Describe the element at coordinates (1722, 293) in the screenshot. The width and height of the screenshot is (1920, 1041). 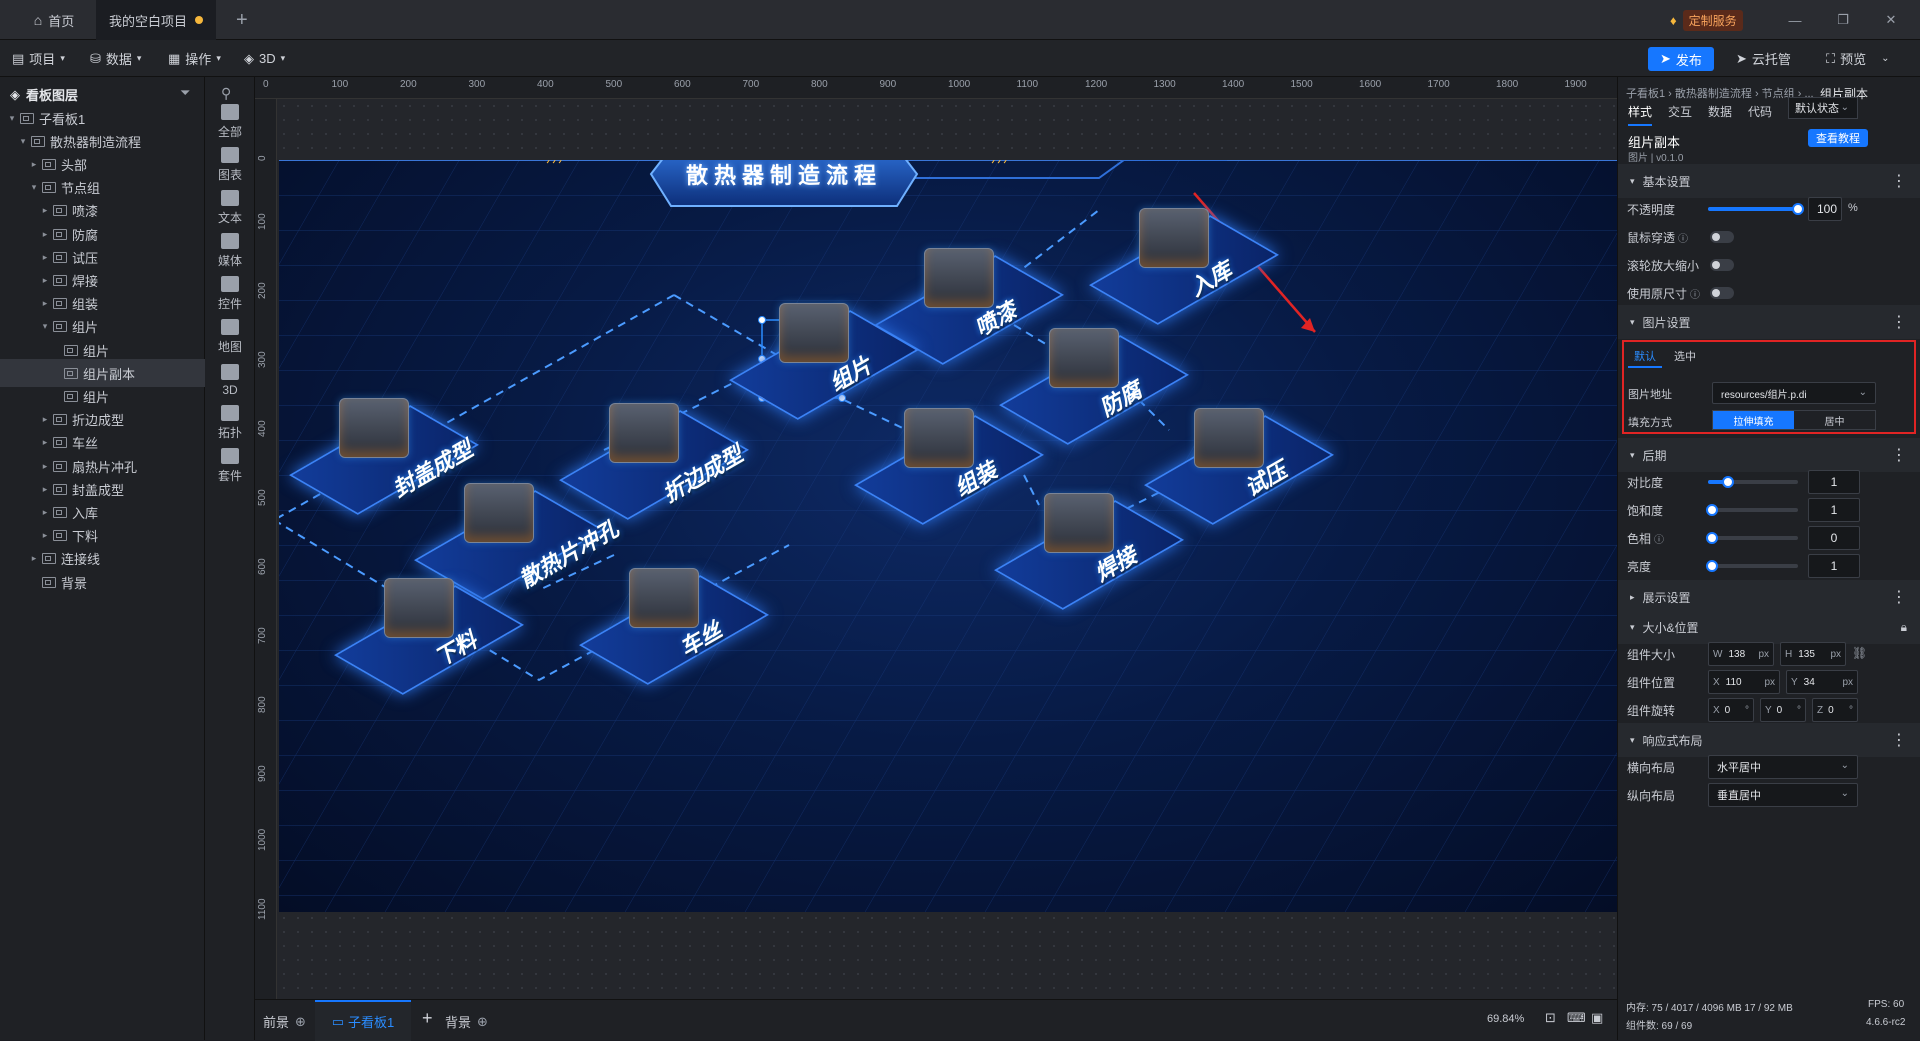
I see `orig-size-toggle` at that location.